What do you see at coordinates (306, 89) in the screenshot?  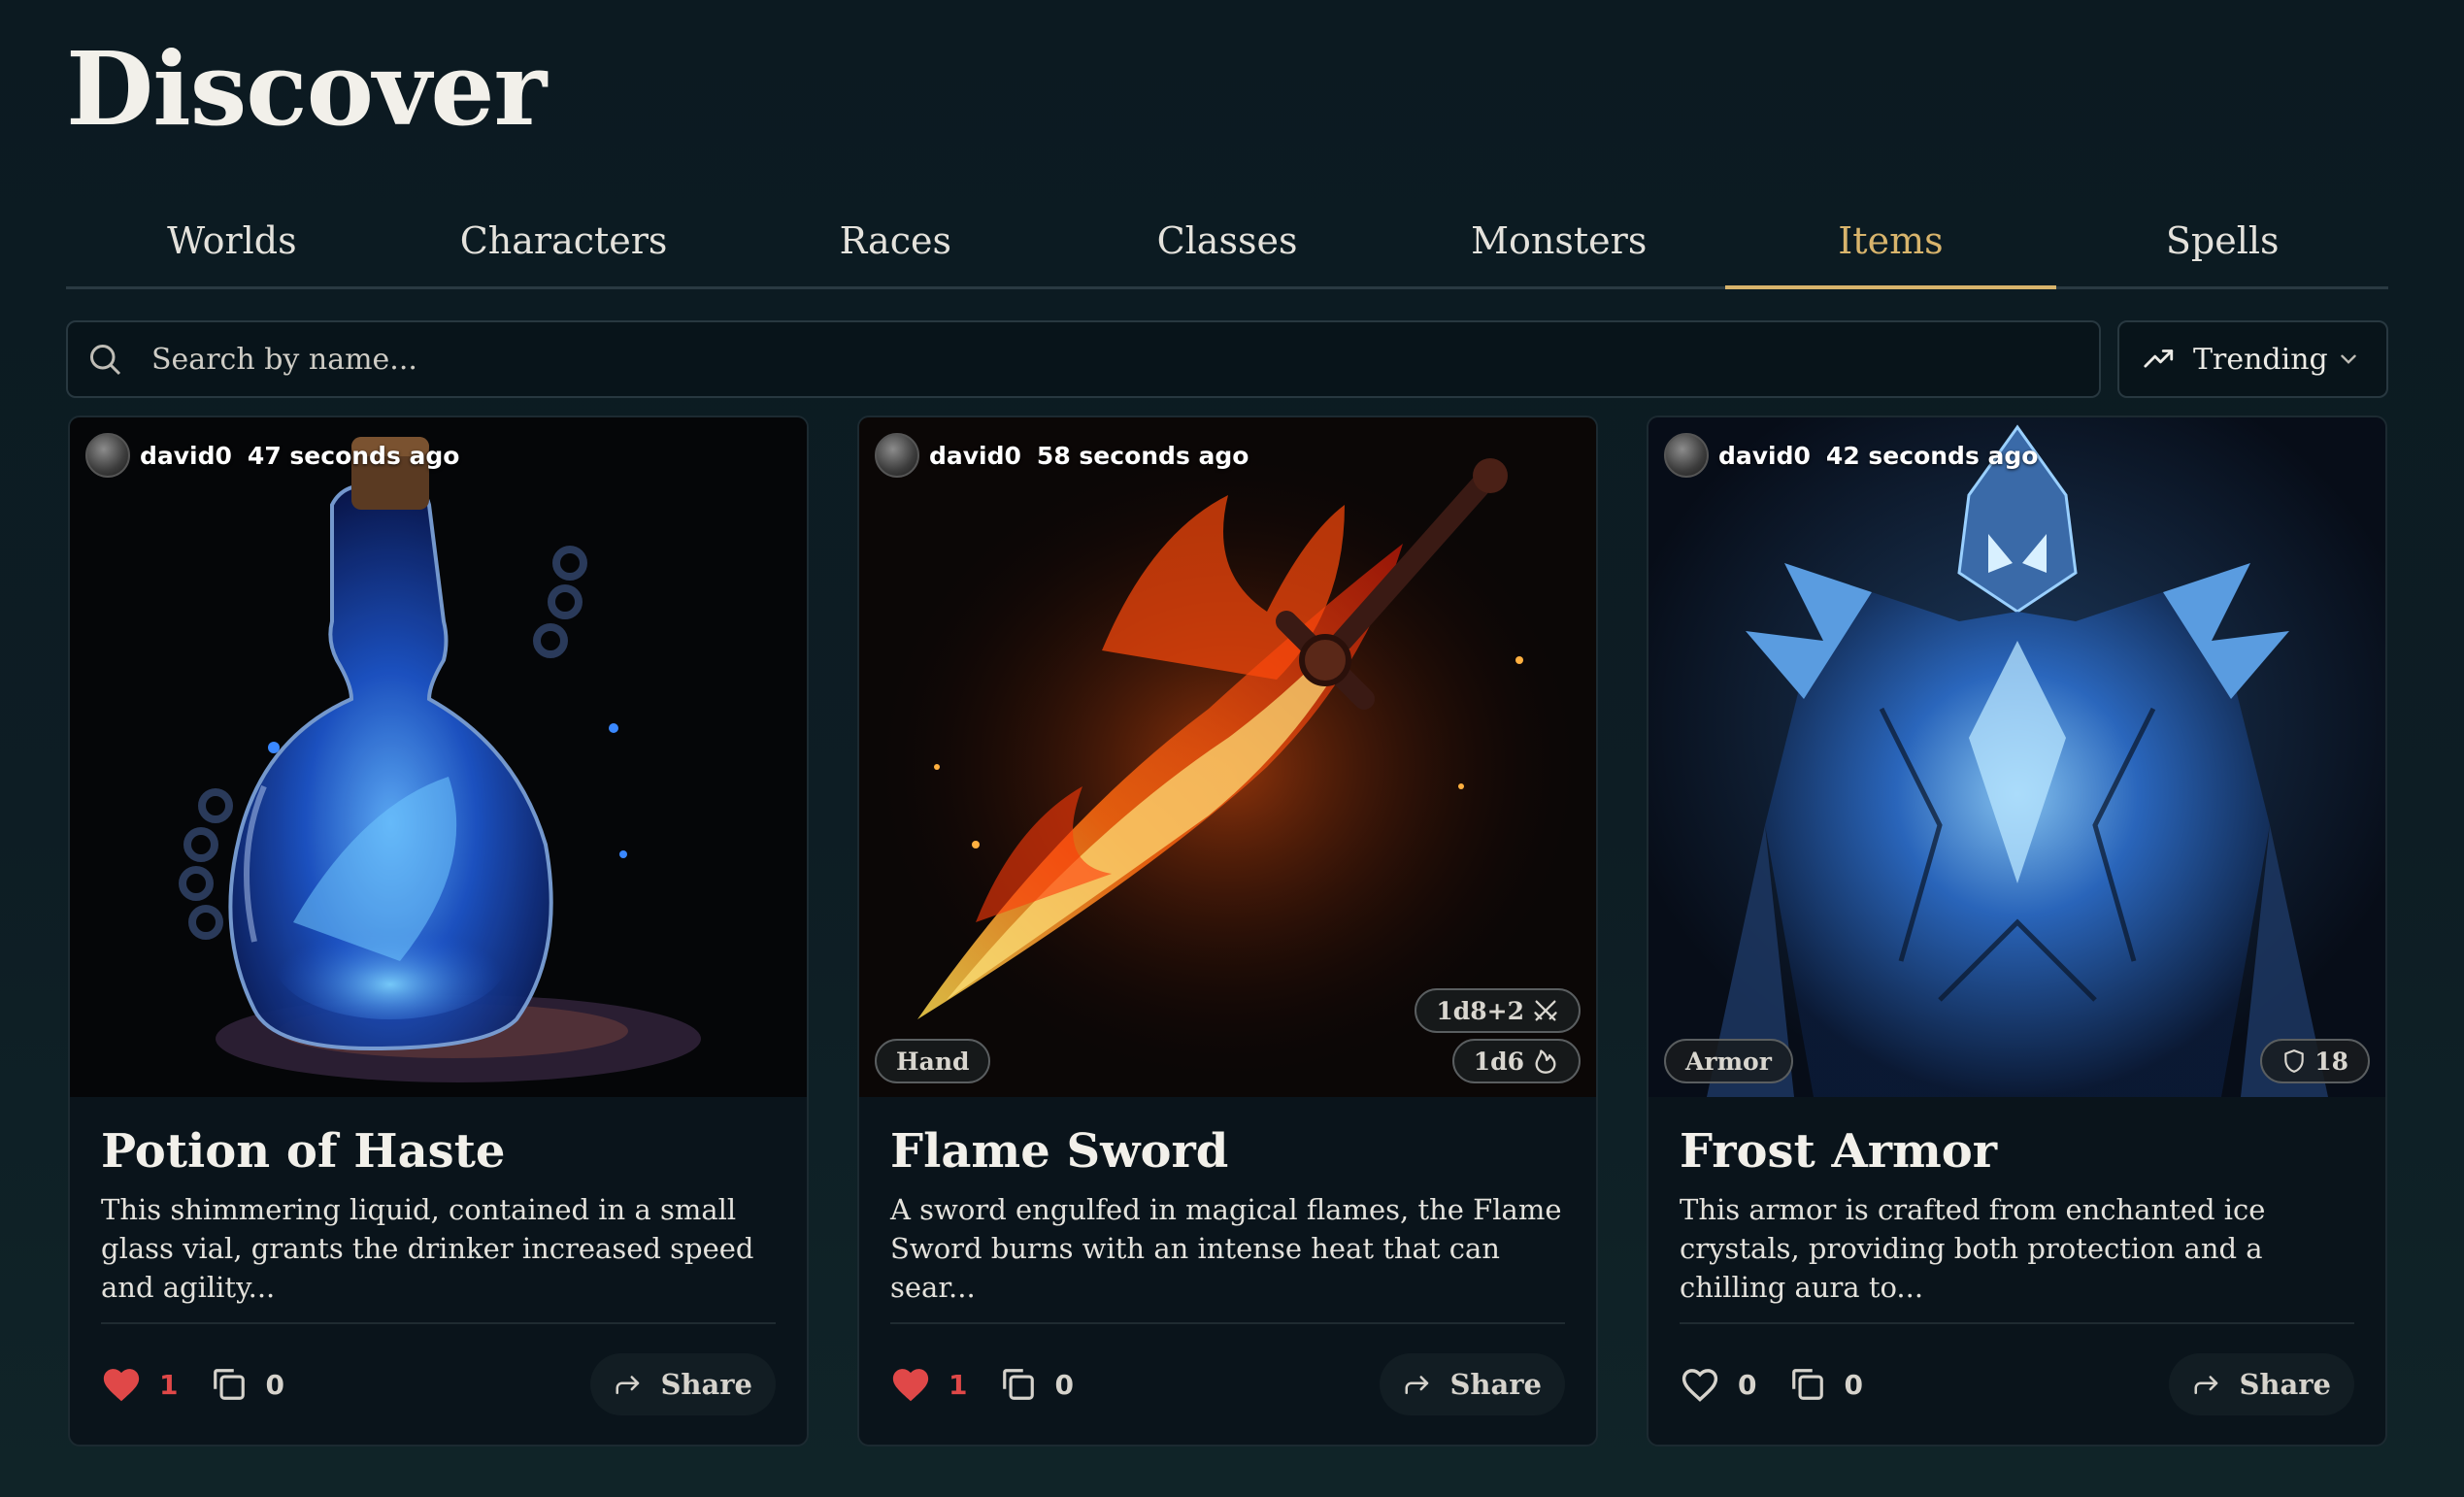 I see `page-title: Discover` at bounding box center [306, 89].